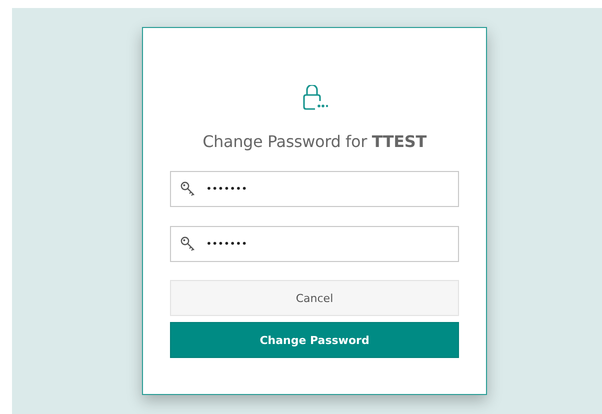 The height and width of the screenshot is (414, 602). Describe the element at coordinates (314, 340) in the screenshot. I see `change-password-button: Change Password` at that location.